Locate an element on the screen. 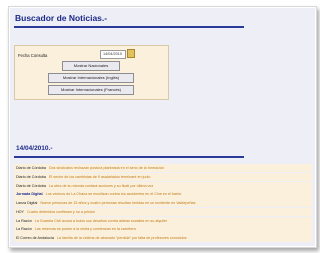 The width and height of the screenshot is (320, 253). title-divider is located at coordinates (129, 27).